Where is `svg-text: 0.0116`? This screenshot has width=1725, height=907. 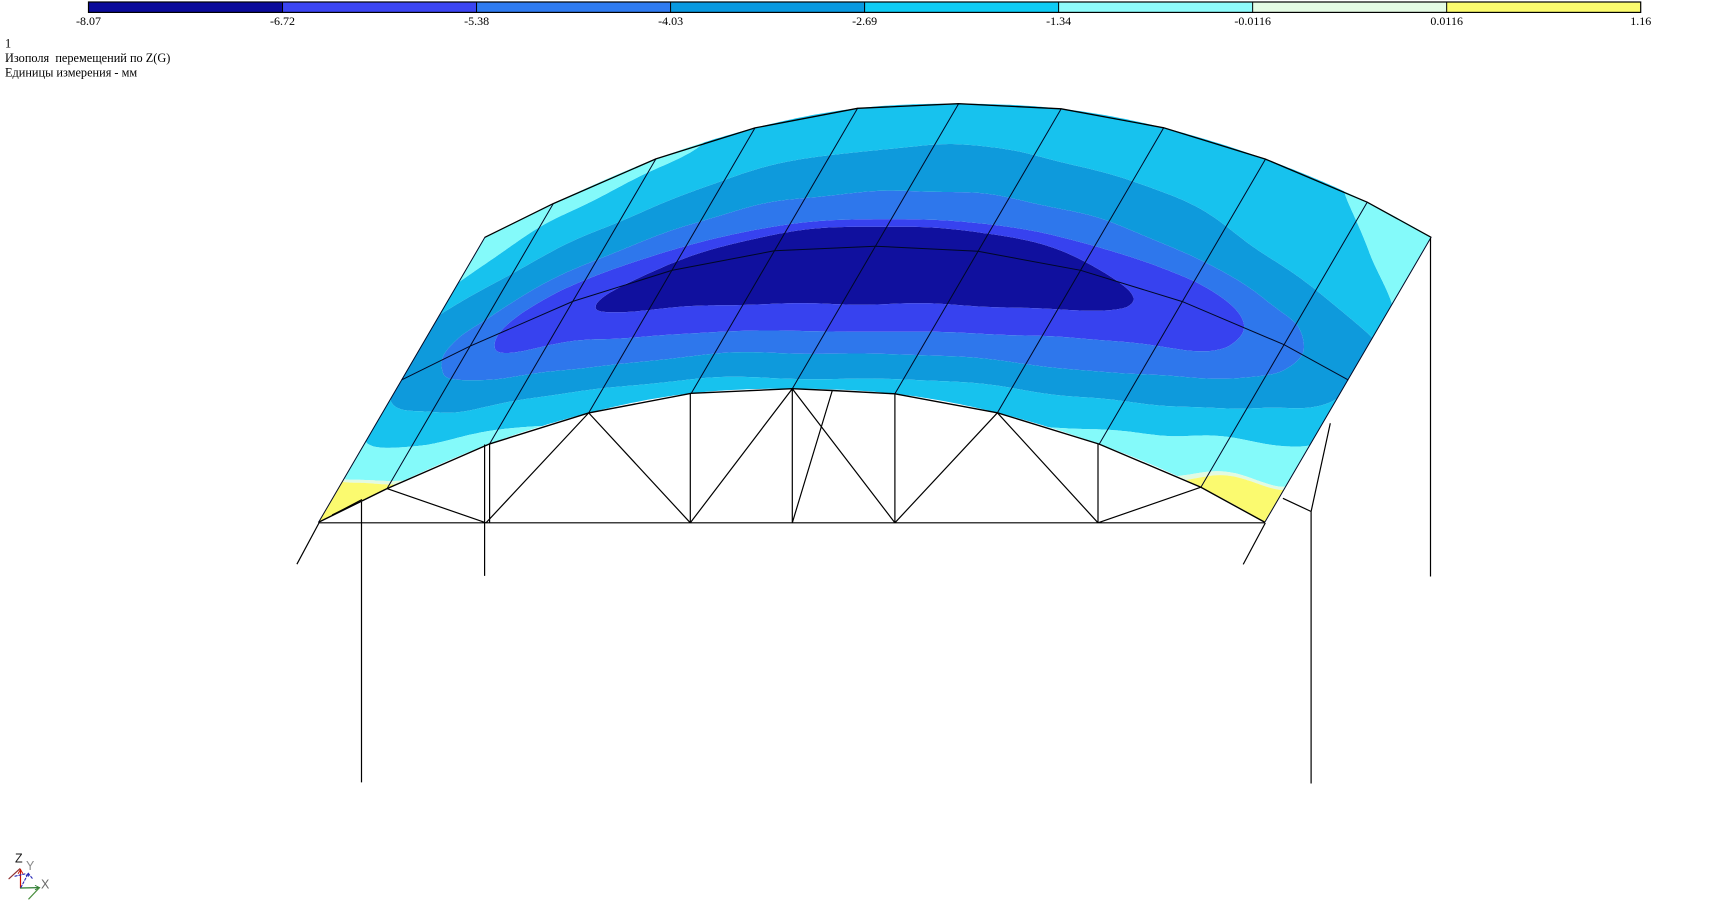
svg-text: 0.0116 is located at coordinates (1446, 21).